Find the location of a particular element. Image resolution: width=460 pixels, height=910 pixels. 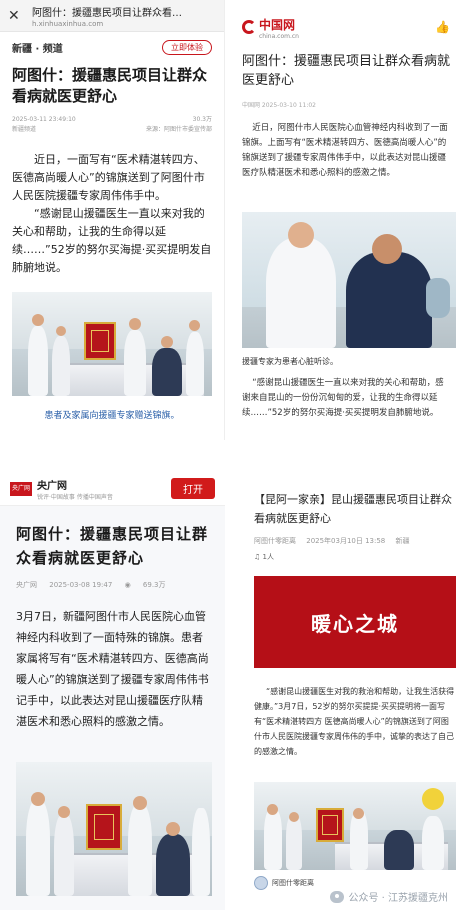

article-meta: 阿图什零距离 2025年03月10日 13:58 新疆 is located at coordinates (346, 537).